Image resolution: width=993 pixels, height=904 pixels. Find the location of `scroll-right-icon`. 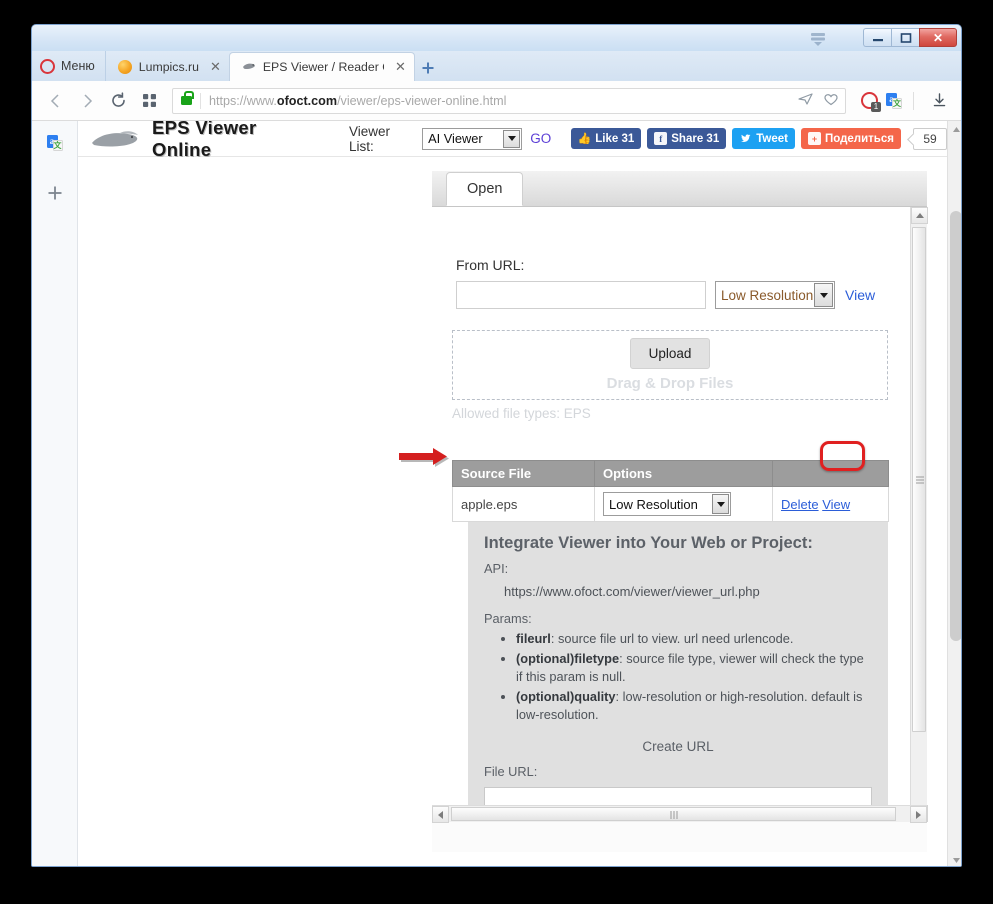

scroll-right-icon is located at coordinates (918, 814).